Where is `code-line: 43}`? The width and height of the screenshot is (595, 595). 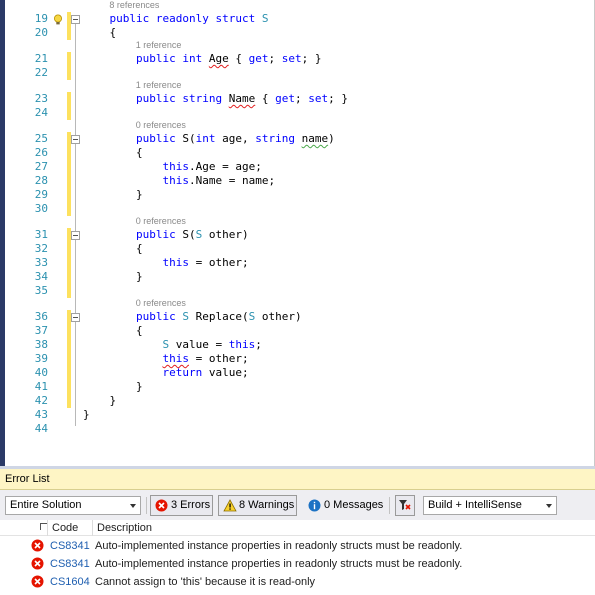
code-line: 43} is located at coordinates (297, 415).